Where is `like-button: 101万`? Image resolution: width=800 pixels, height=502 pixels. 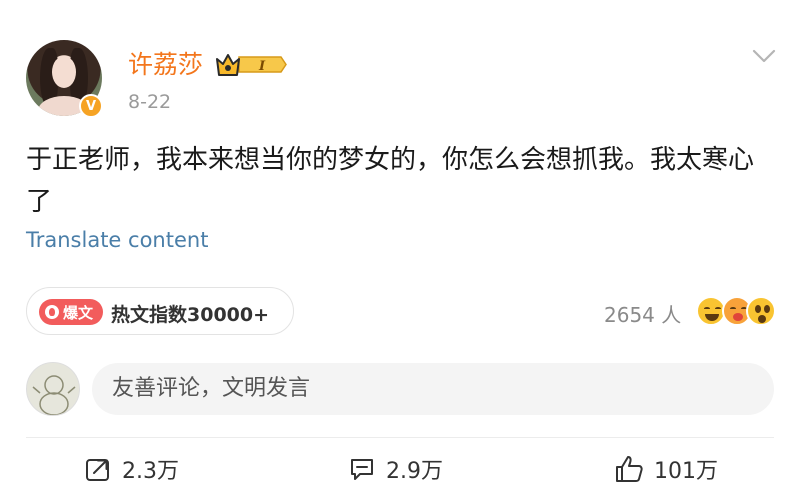 like-button: 101万 is located at coordinates (666, 469).